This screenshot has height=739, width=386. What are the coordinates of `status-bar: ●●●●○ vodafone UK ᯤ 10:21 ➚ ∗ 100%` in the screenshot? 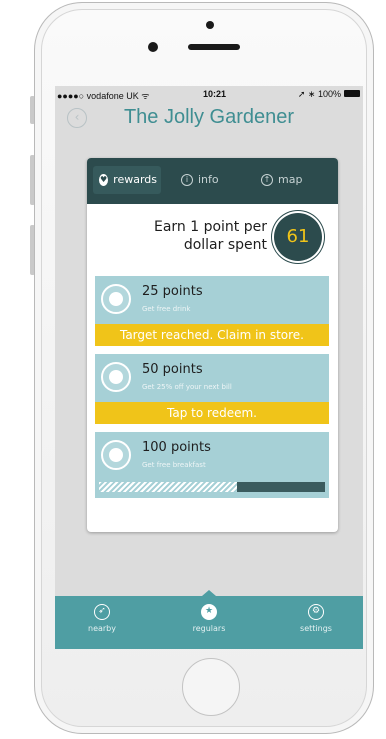 It's located at (209, 94).